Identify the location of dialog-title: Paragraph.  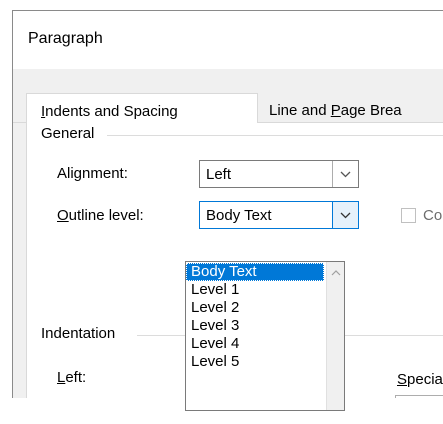
(65, 38).